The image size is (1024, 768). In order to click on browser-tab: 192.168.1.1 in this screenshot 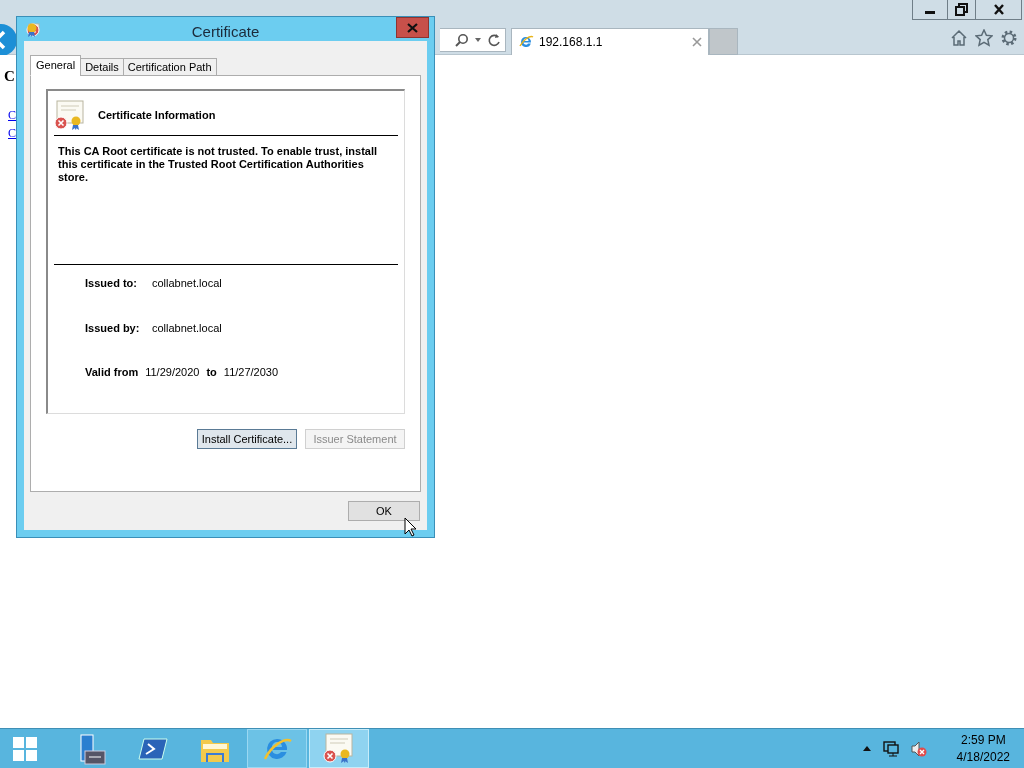, I will do `click(610, 41)`.